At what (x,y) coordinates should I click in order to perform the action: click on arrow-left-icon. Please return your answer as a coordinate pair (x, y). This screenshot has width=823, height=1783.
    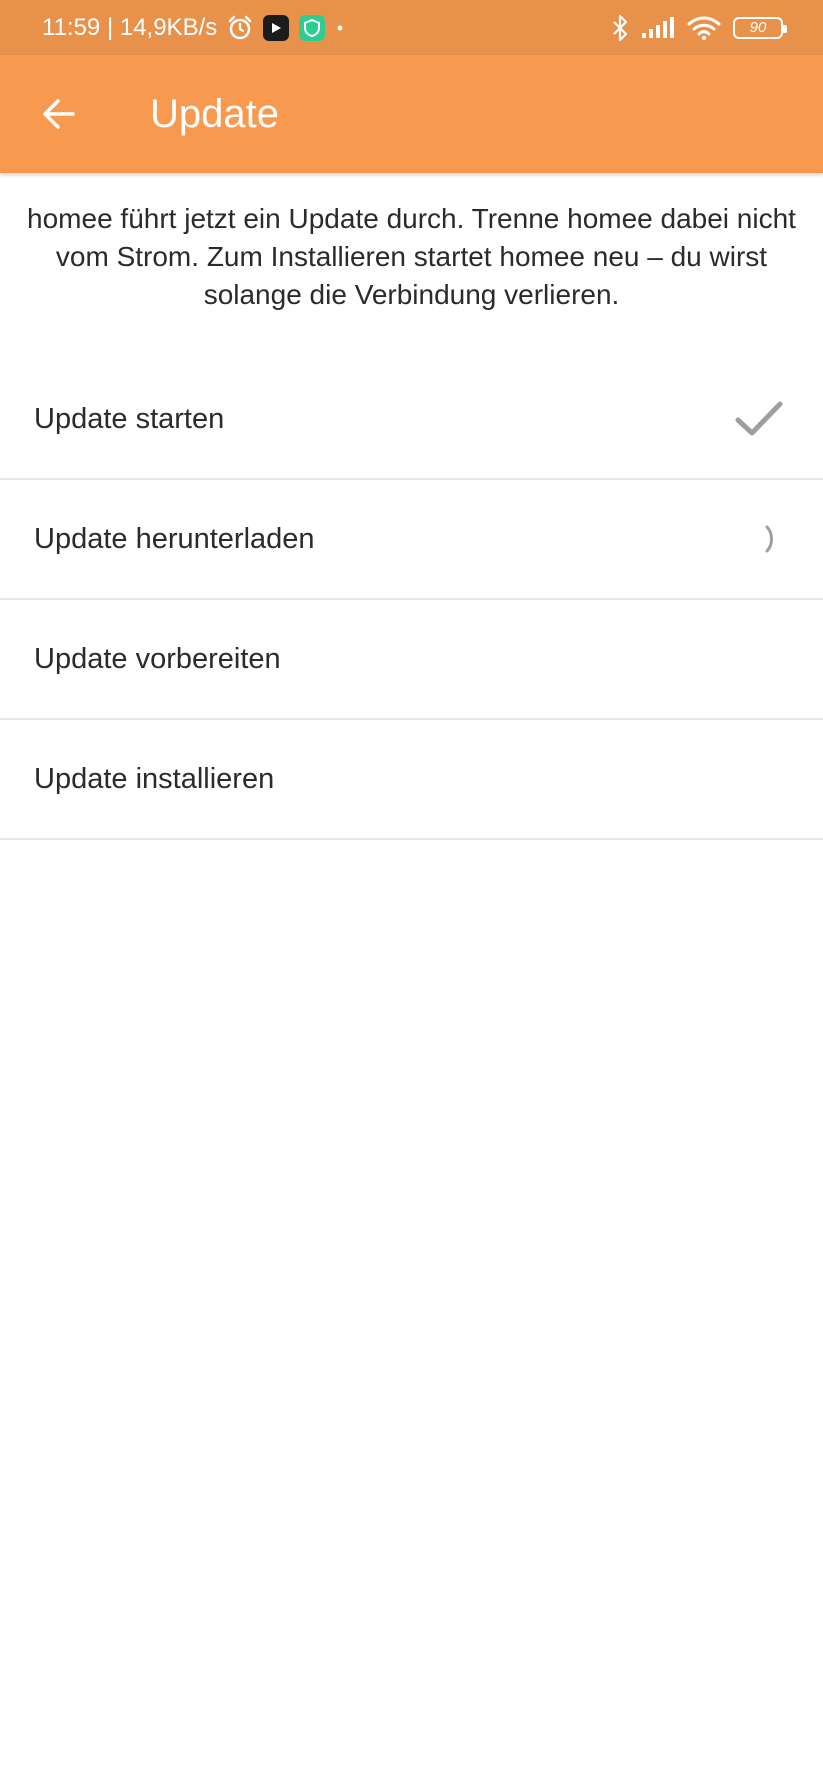
    Looking at the image, I should click on (59, 114).